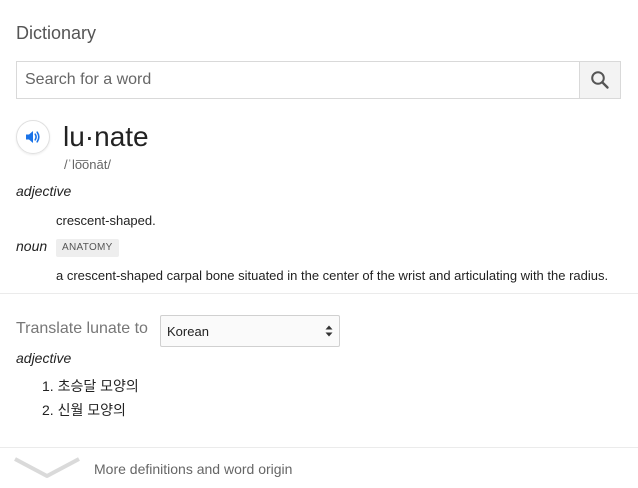  I want to click on expand-chevron-icon, so click(47, 467).